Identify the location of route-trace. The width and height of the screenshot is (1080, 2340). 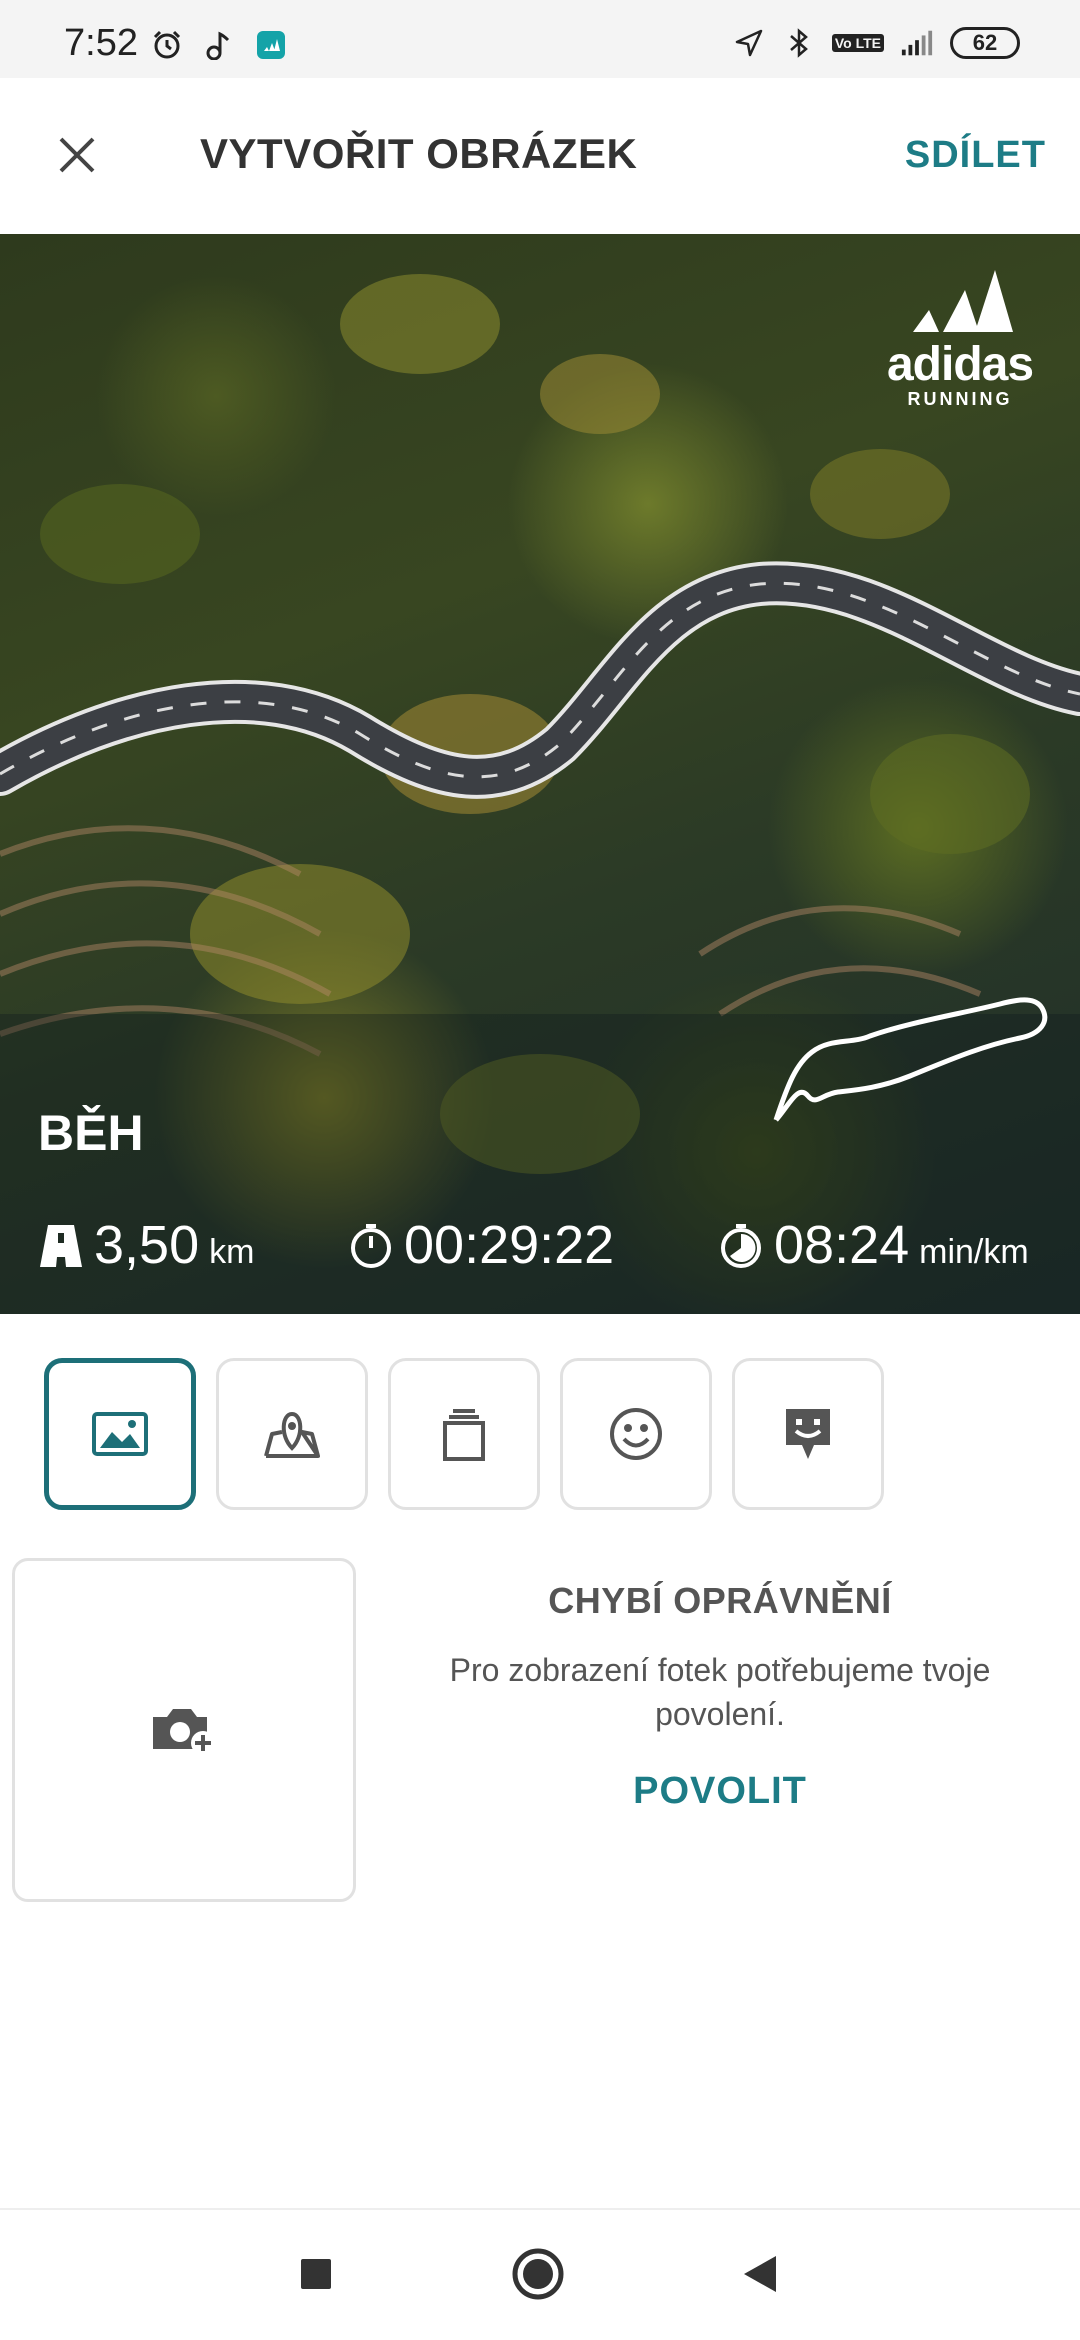
(910, 1059).